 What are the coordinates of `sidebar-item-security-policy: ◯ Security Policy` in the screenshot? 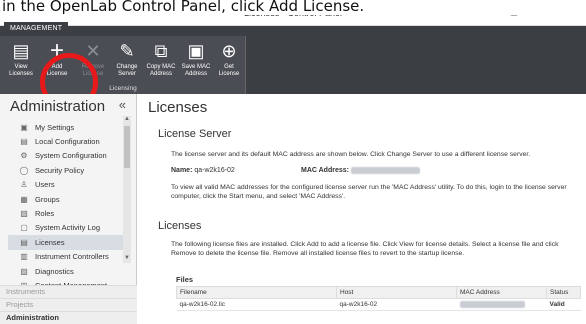 It's located at (65, 170).